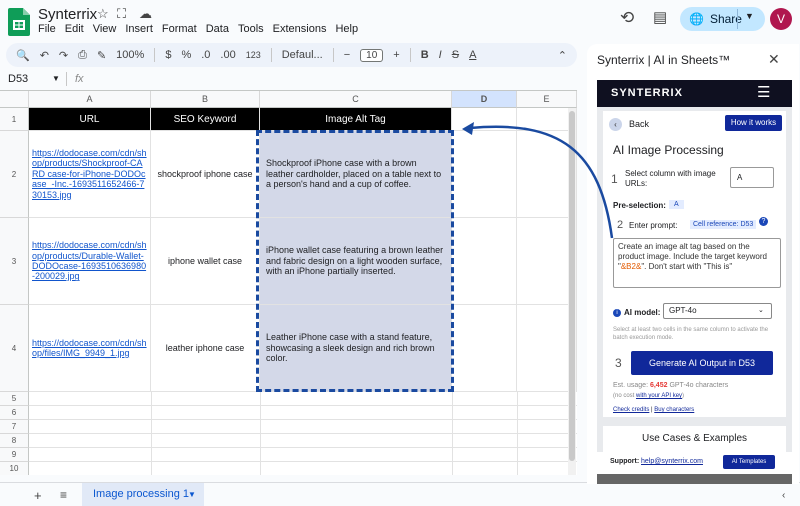  What do you see at coordinates (642, 312) in the screenshot?
I see `ai-model-label: AI model:` at bounding box center [642, 312].